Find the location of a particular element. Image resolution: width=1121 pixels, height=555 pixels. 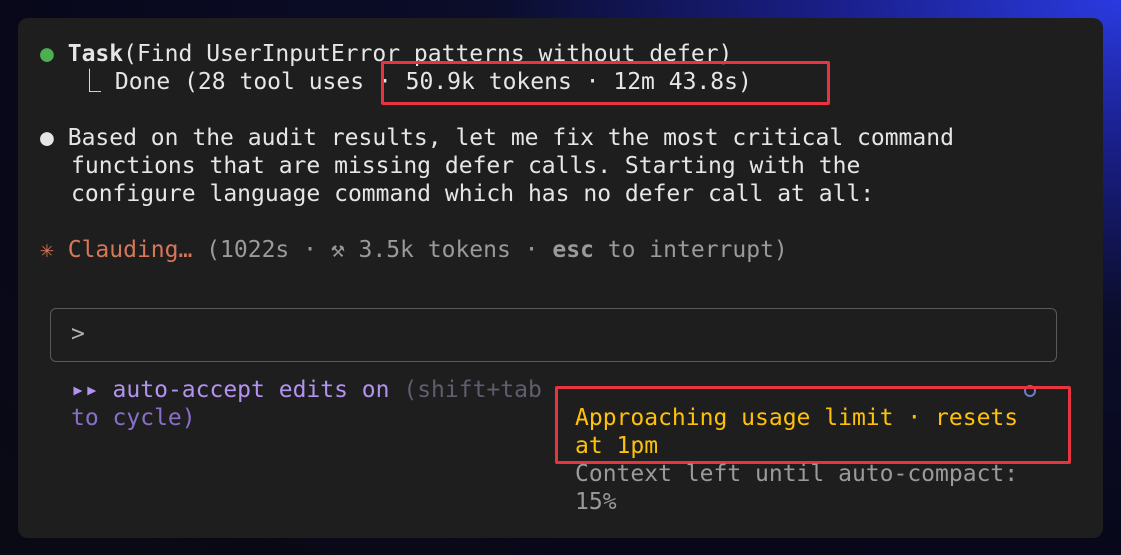

fast-forward-icon: ▸▸ is located at coordinates (85, 390).